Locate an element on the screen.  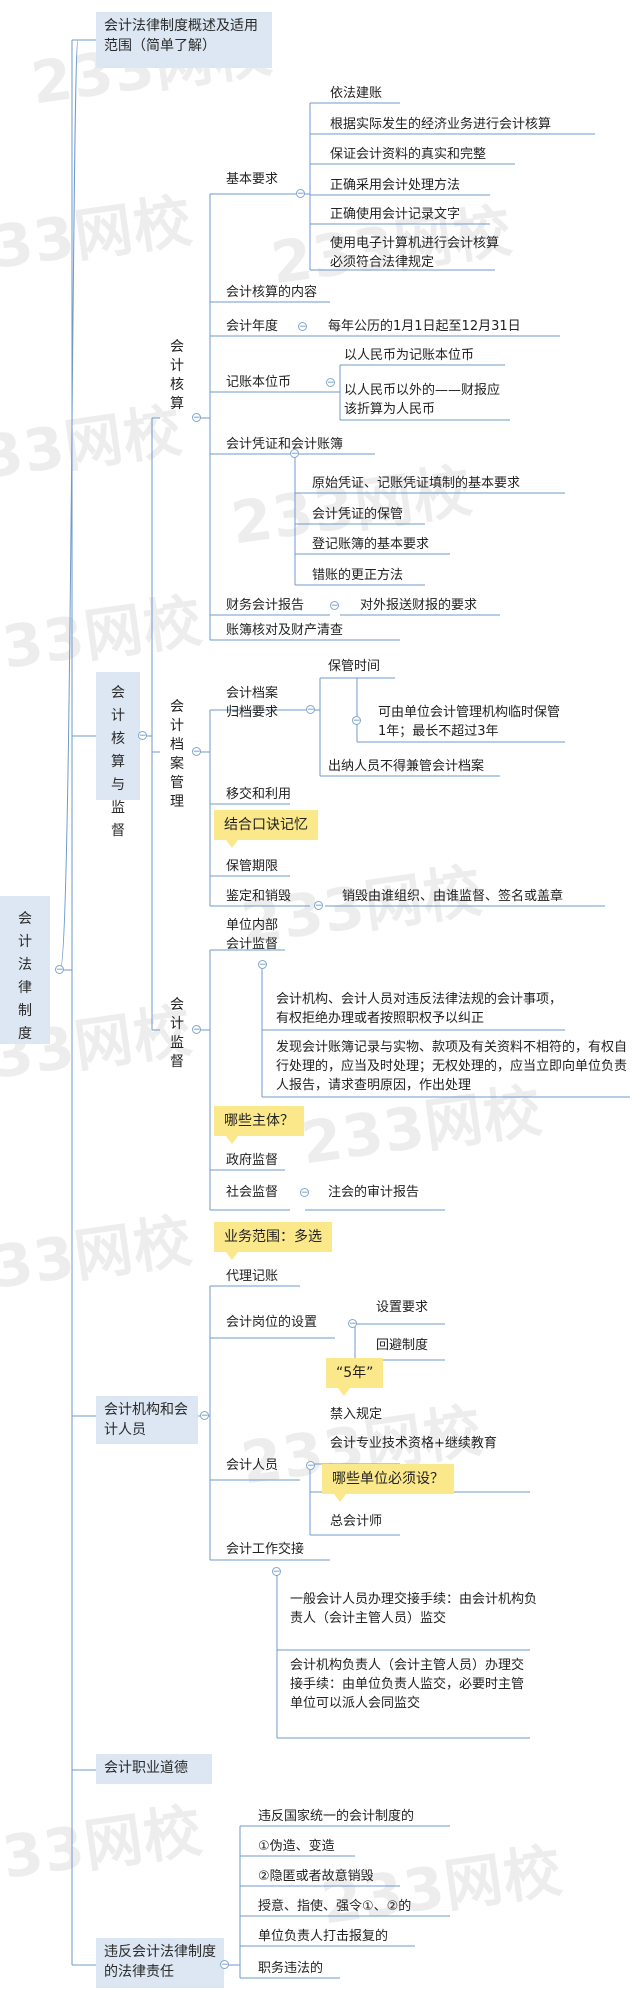
post-item: 设置要求 is located at coordinates (402, 1307).